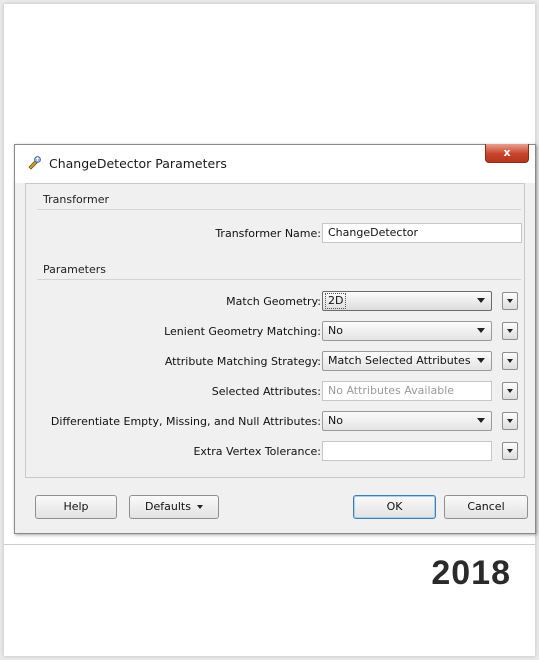 Image resolution: width=539 pixels, height=660 pixels. What do you see at coordinates (407, 451) in the screenshot?
I see `extra-vertex-tolerance-input` at bounding box center [407, 451].